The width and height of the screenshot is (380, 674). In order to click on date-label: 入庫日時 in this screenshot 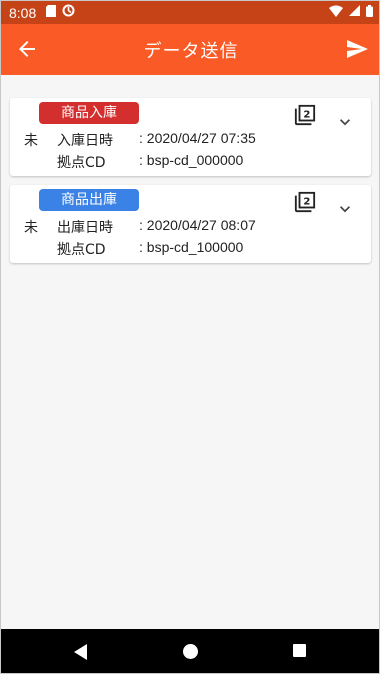, I will do `click(85, 141)`.